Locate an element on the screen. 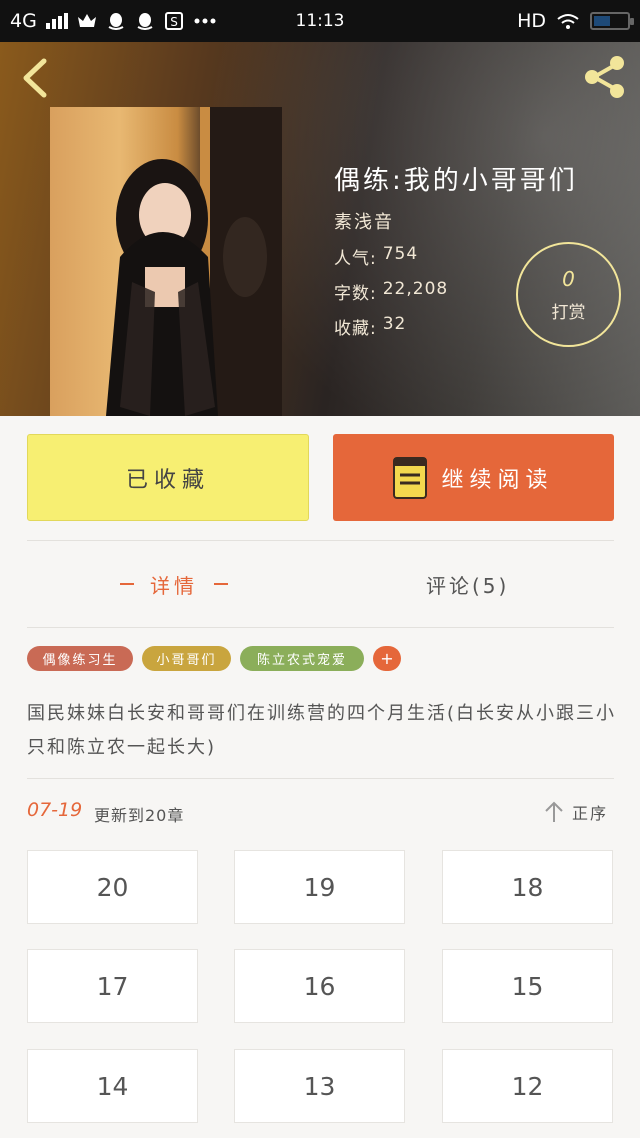 This screenshot has height=1138, width=640. tab-comments: 评论(5) is located at coordinates (467, 584).